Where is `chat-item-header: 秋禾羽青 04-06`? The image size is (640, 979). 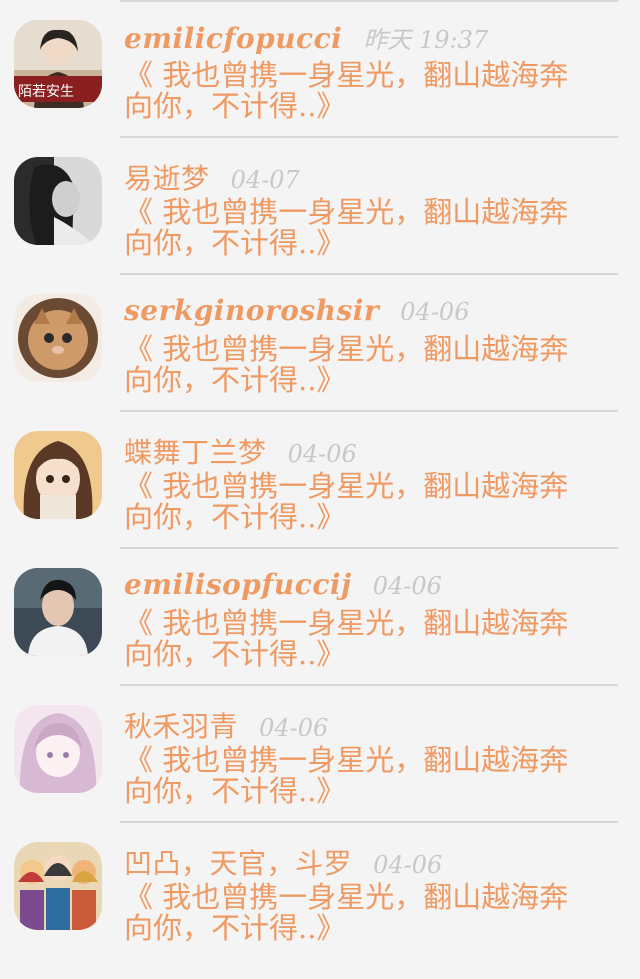
chat-item-header: 秋禾羽青 04-06 is located at coordinates (226, 725).